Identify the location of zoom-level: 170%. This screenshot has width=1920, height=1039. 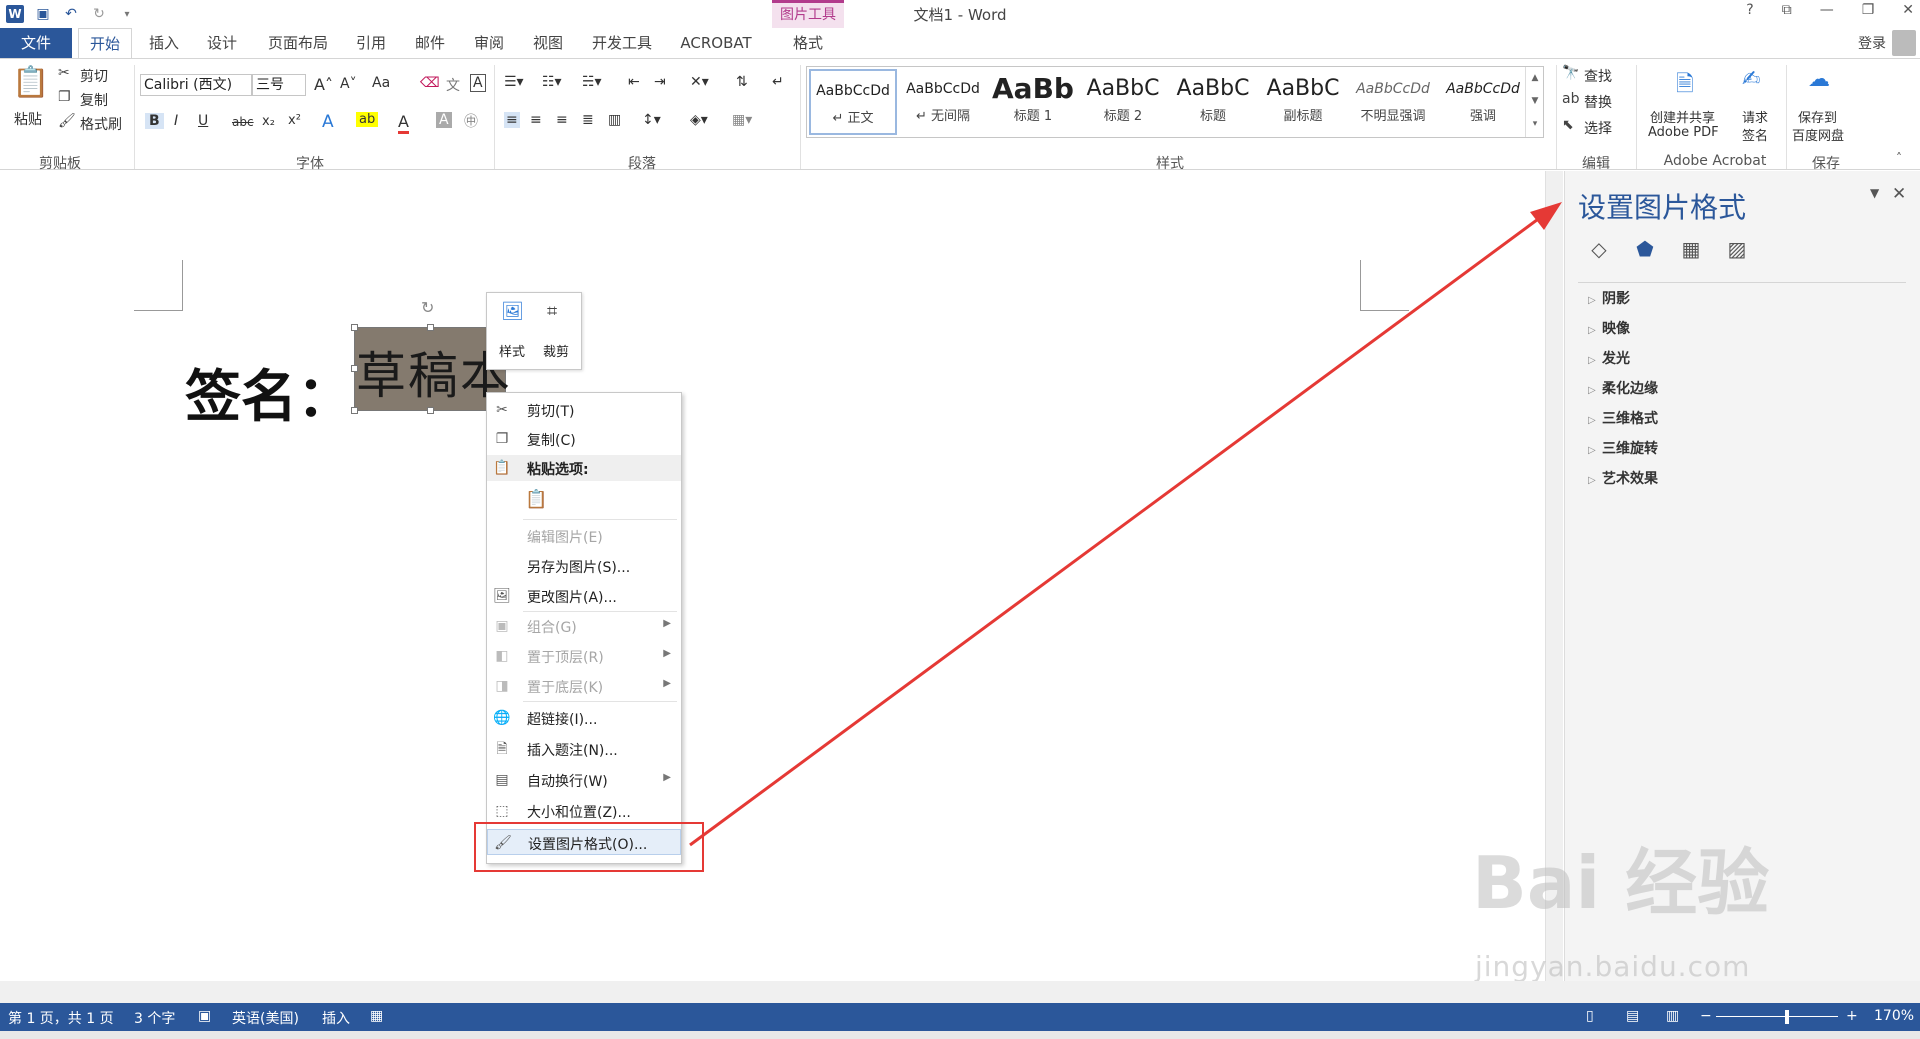
(1894, 1016).